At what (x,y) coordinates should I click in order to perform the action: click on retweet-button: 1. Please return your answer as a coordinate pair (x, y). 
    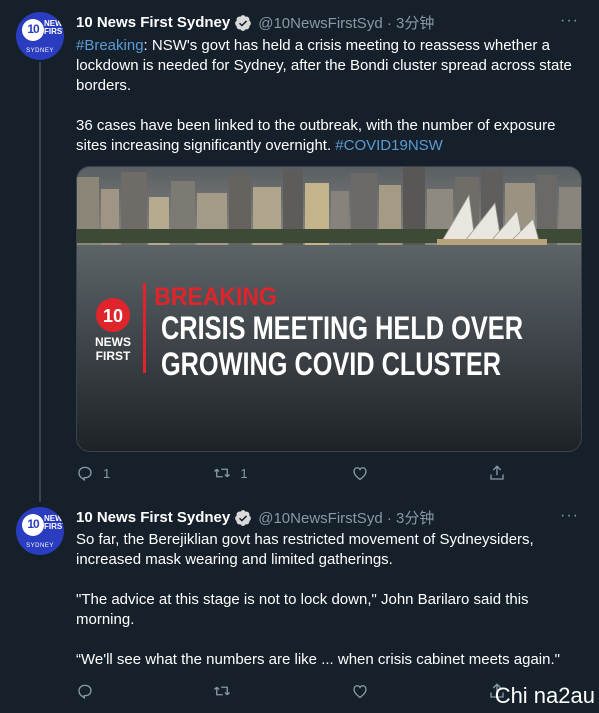
    Looking at the image, I should click on (281, 473).